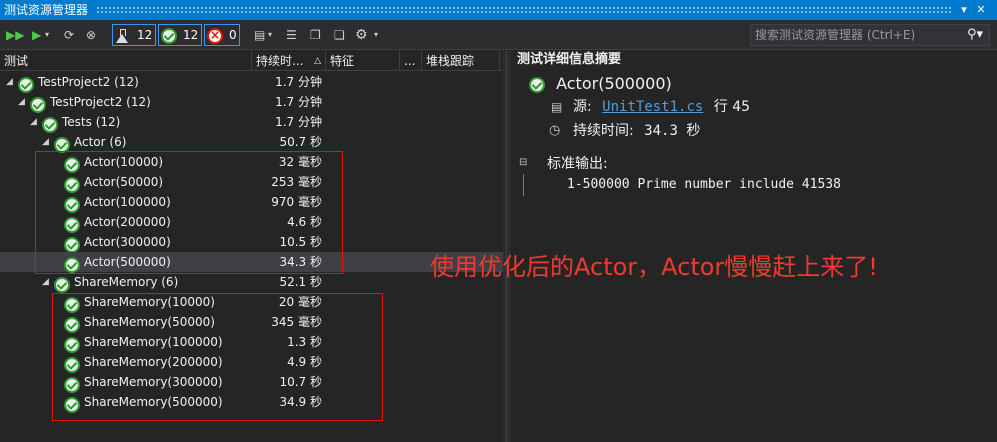 The image size is (997, 442). Describe the element at coordinates (523, 162) in the screenshot. I see `collapse-icon: ⊟` at that location.